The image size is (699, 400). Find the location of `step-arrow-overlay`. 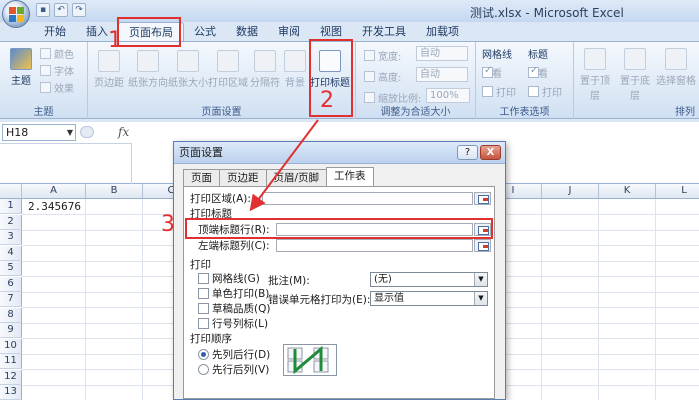

step-arrow-overlay is located at coordinates (284, 165).